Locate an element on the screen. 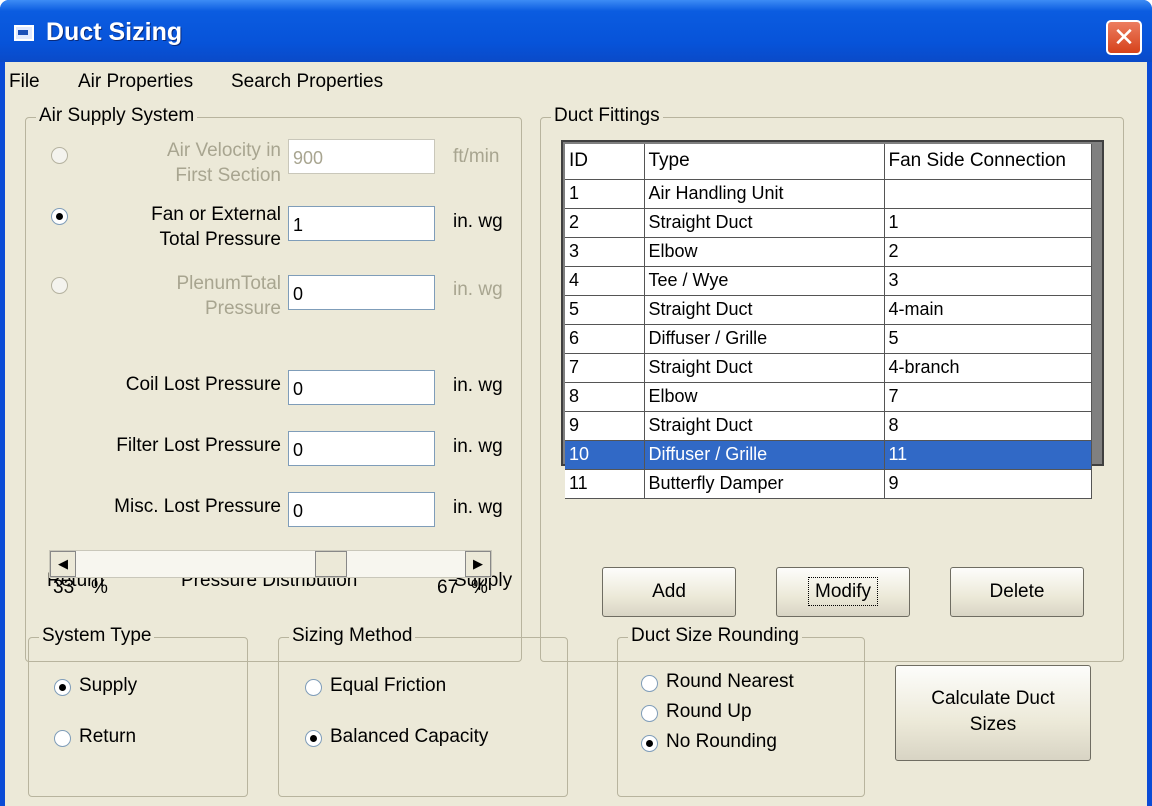  close-button: ✕ is located at coordinates (1124, 37).